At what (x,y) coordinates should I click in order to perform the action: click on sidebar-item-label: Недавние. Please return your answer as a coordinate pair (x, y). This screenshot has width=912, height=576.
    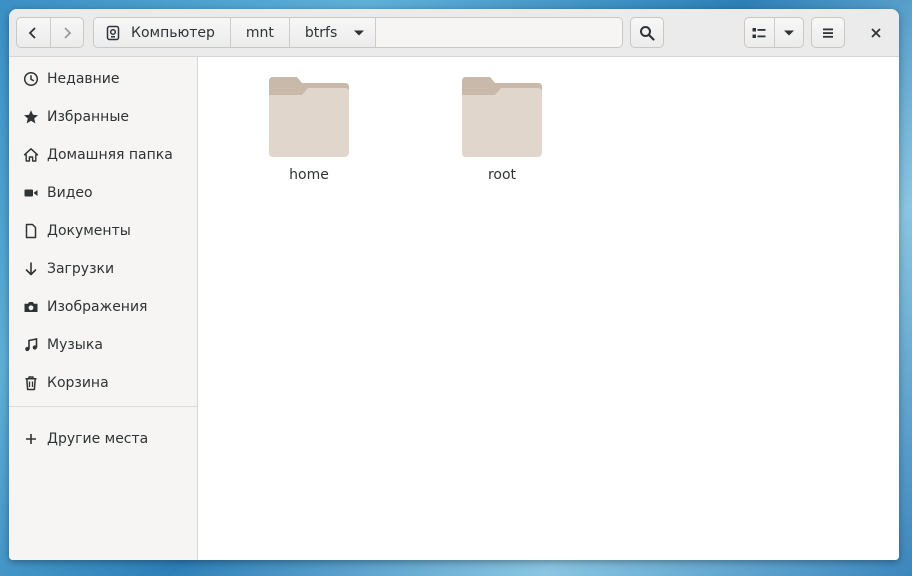
    Looking at the image, I should click on (83, 79).